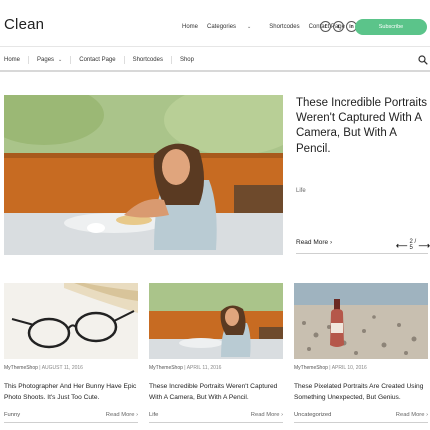  Describe the element at coordinates (314, 242) in the screenshot. I see `hero-read-more: Read More ›` at that location.